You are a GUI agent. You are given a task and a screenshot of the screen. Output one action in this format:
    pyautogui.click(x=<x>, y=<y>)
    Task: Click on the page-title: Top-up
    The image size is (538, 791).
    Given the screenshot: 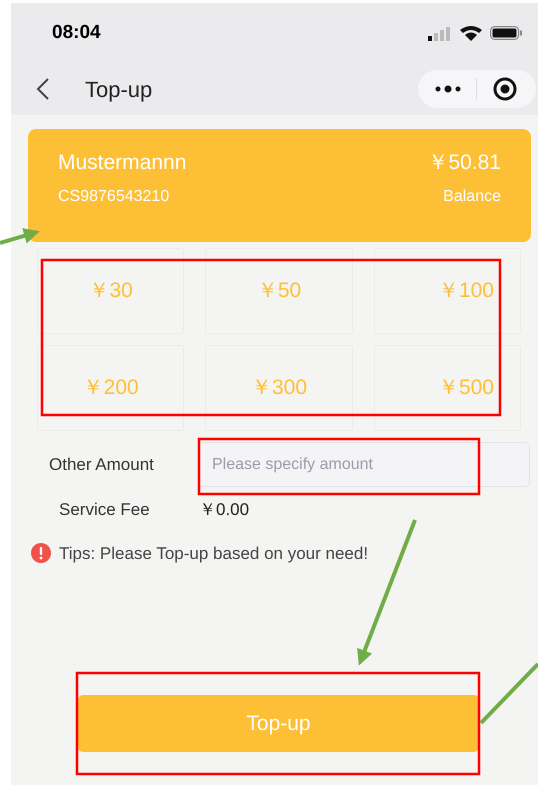 What is the action you would take?
    pyautogui.click(x=118, y=90)
    